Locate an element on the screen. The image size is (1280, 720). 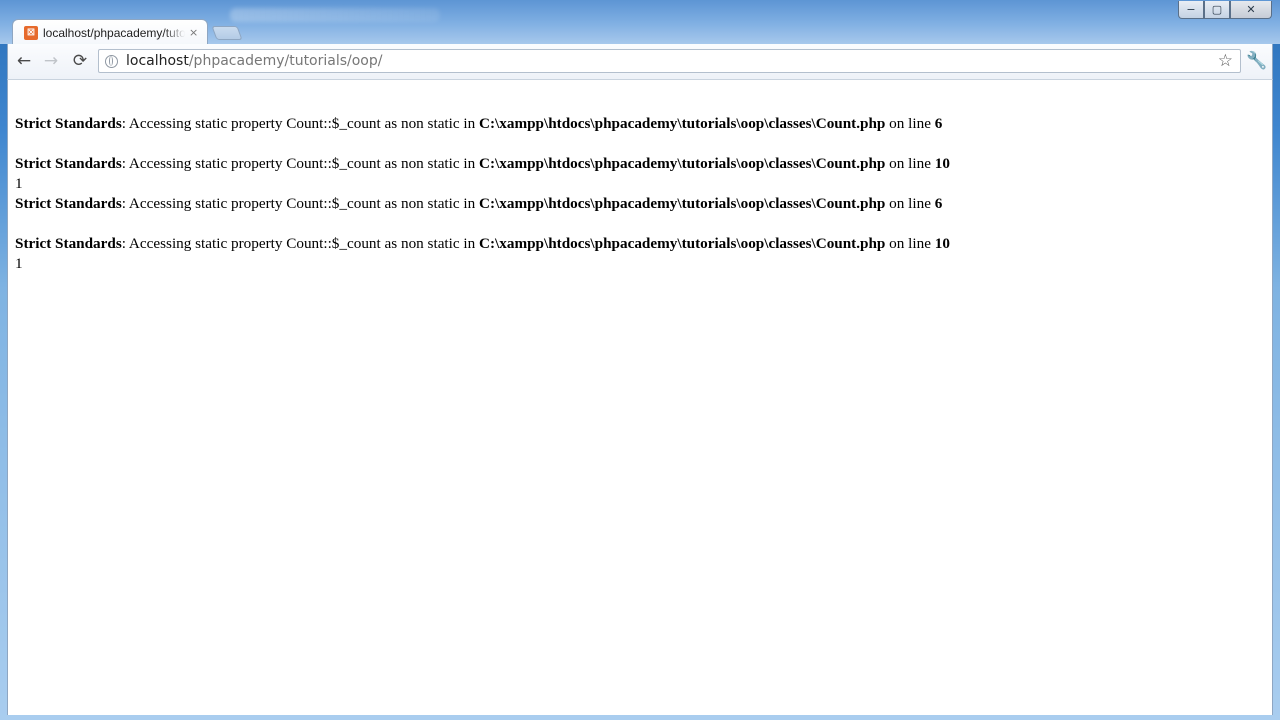
tab-close-icon: × is located at coordinates (193, 32).